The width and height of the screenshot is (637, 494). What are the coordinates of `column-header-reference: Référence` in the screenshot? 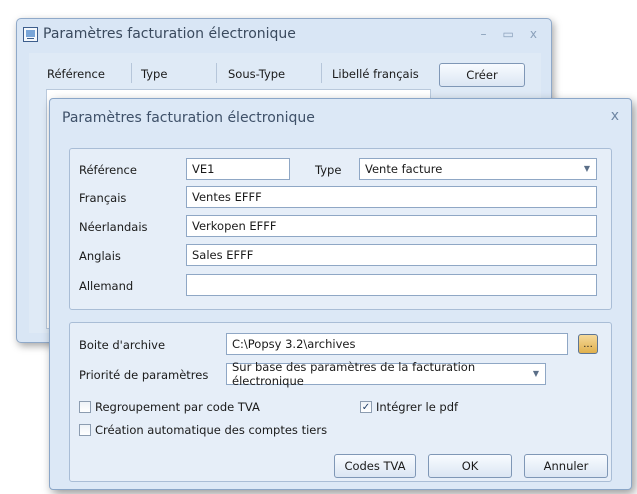 It's located at (76, 74).